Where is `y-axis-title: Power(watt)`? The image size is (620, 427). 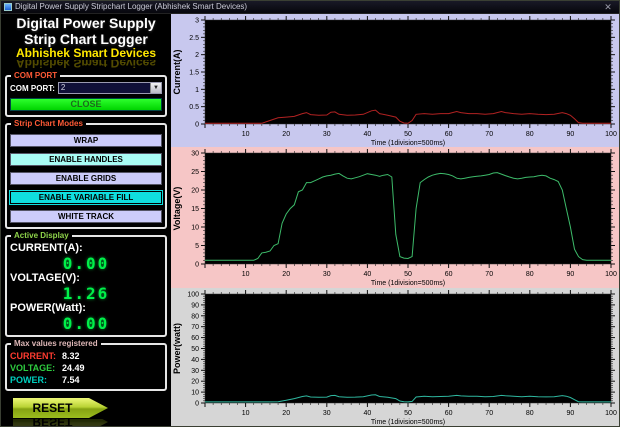
y-axis-title: Power(watt) is located at coordinates (177, 348).